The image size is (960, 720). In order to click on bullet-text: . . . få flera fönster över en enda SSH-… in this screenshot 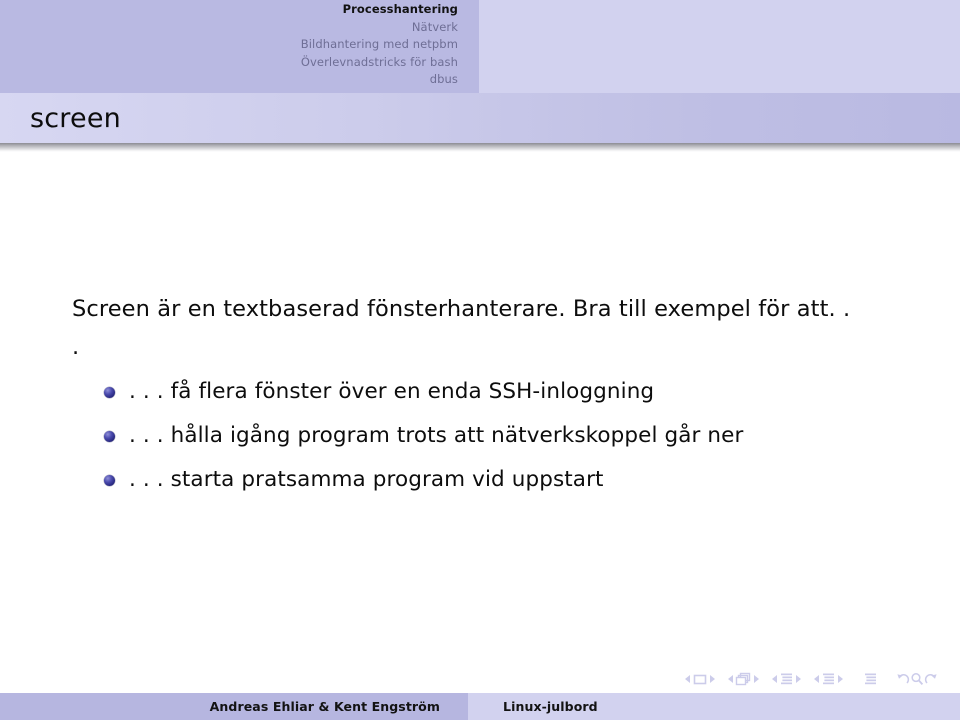, I will do `click(392, 391)`.